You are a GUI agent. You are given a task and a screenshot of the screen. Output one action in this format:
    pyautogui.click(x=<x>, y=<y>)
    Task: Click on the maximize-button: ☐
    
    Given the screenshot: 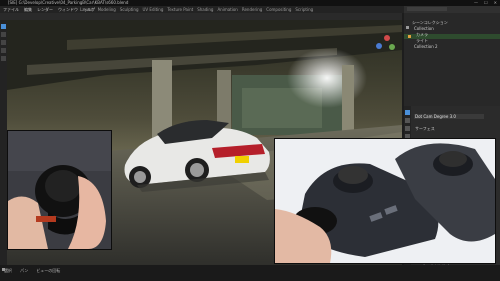 What is the action you would take?
    pyautogui.click(x=486, y=2)
    